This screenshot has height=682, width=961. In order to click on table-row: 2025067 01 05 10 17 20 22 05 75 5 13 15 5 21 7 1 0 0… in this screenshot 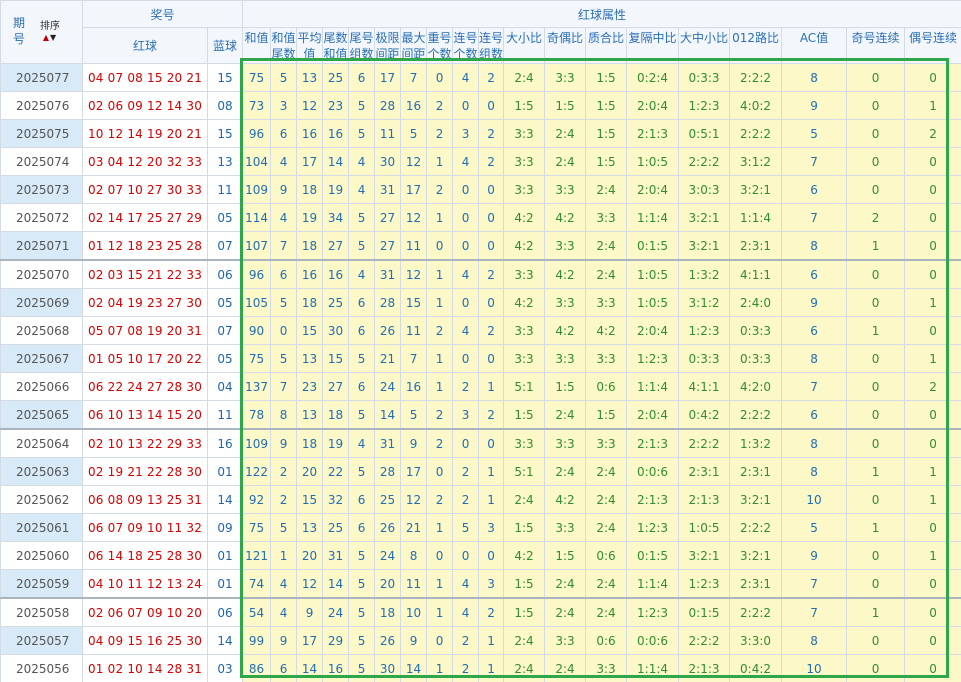, I will do `click(480, 358)`.